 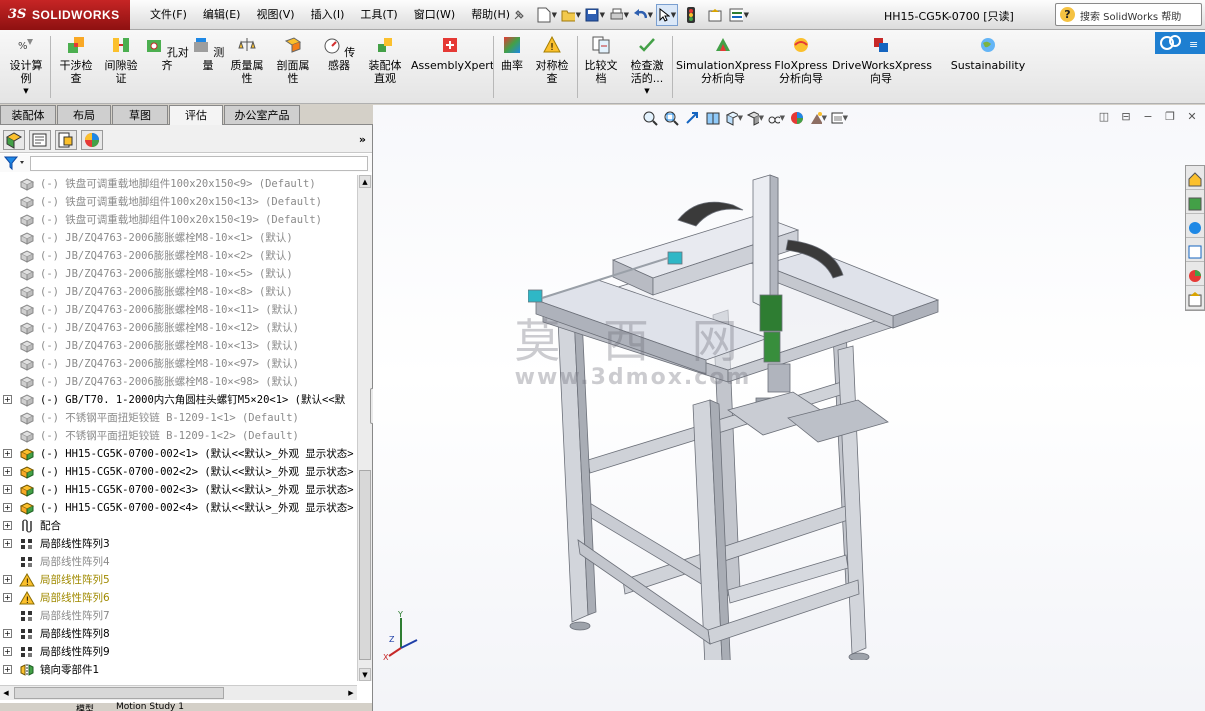 I want to click on tree-row: + 局部线性阵列3, so click(x=178, y=544).